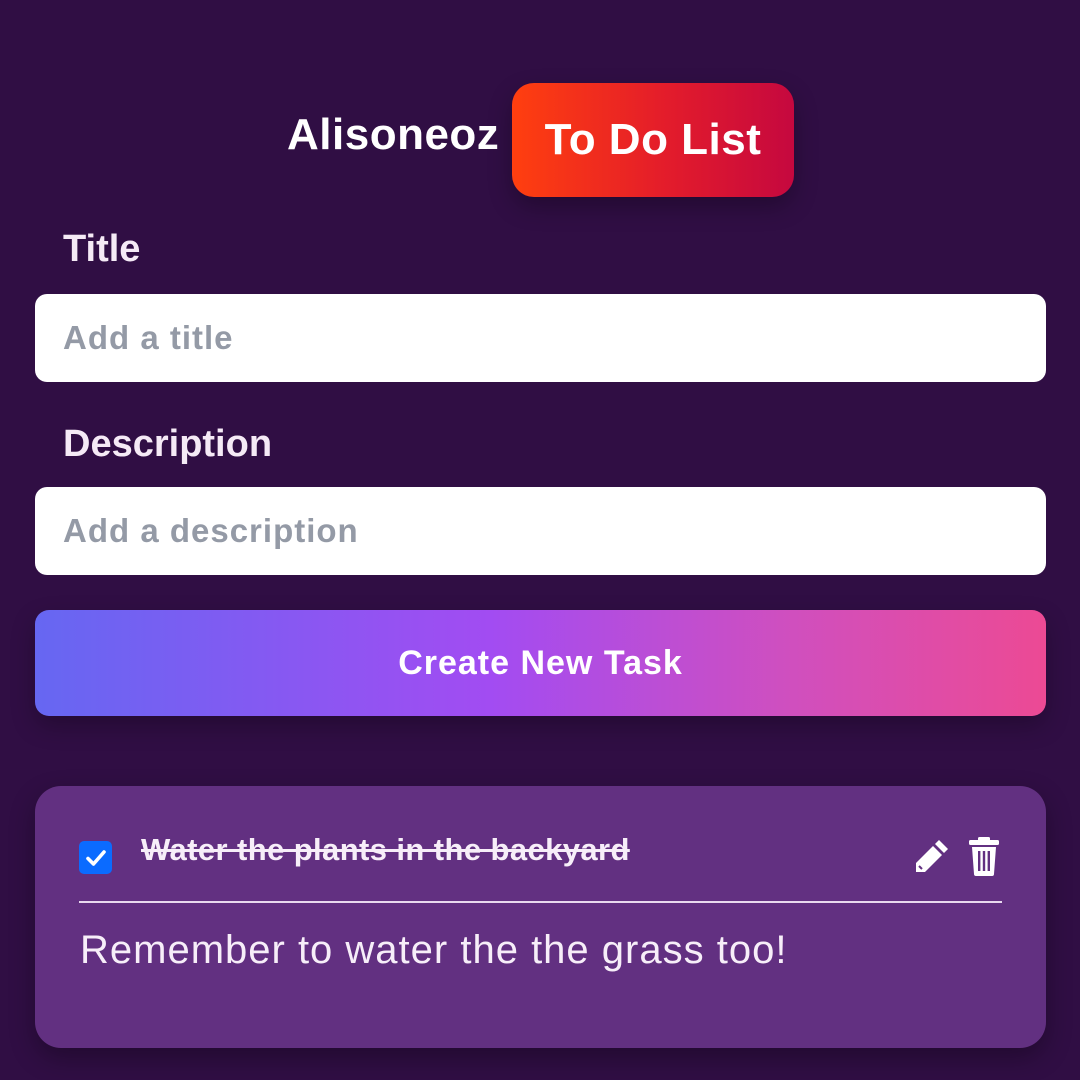 The image size is (1080, 1080). I want to click on task-divider, so click(540, 902).